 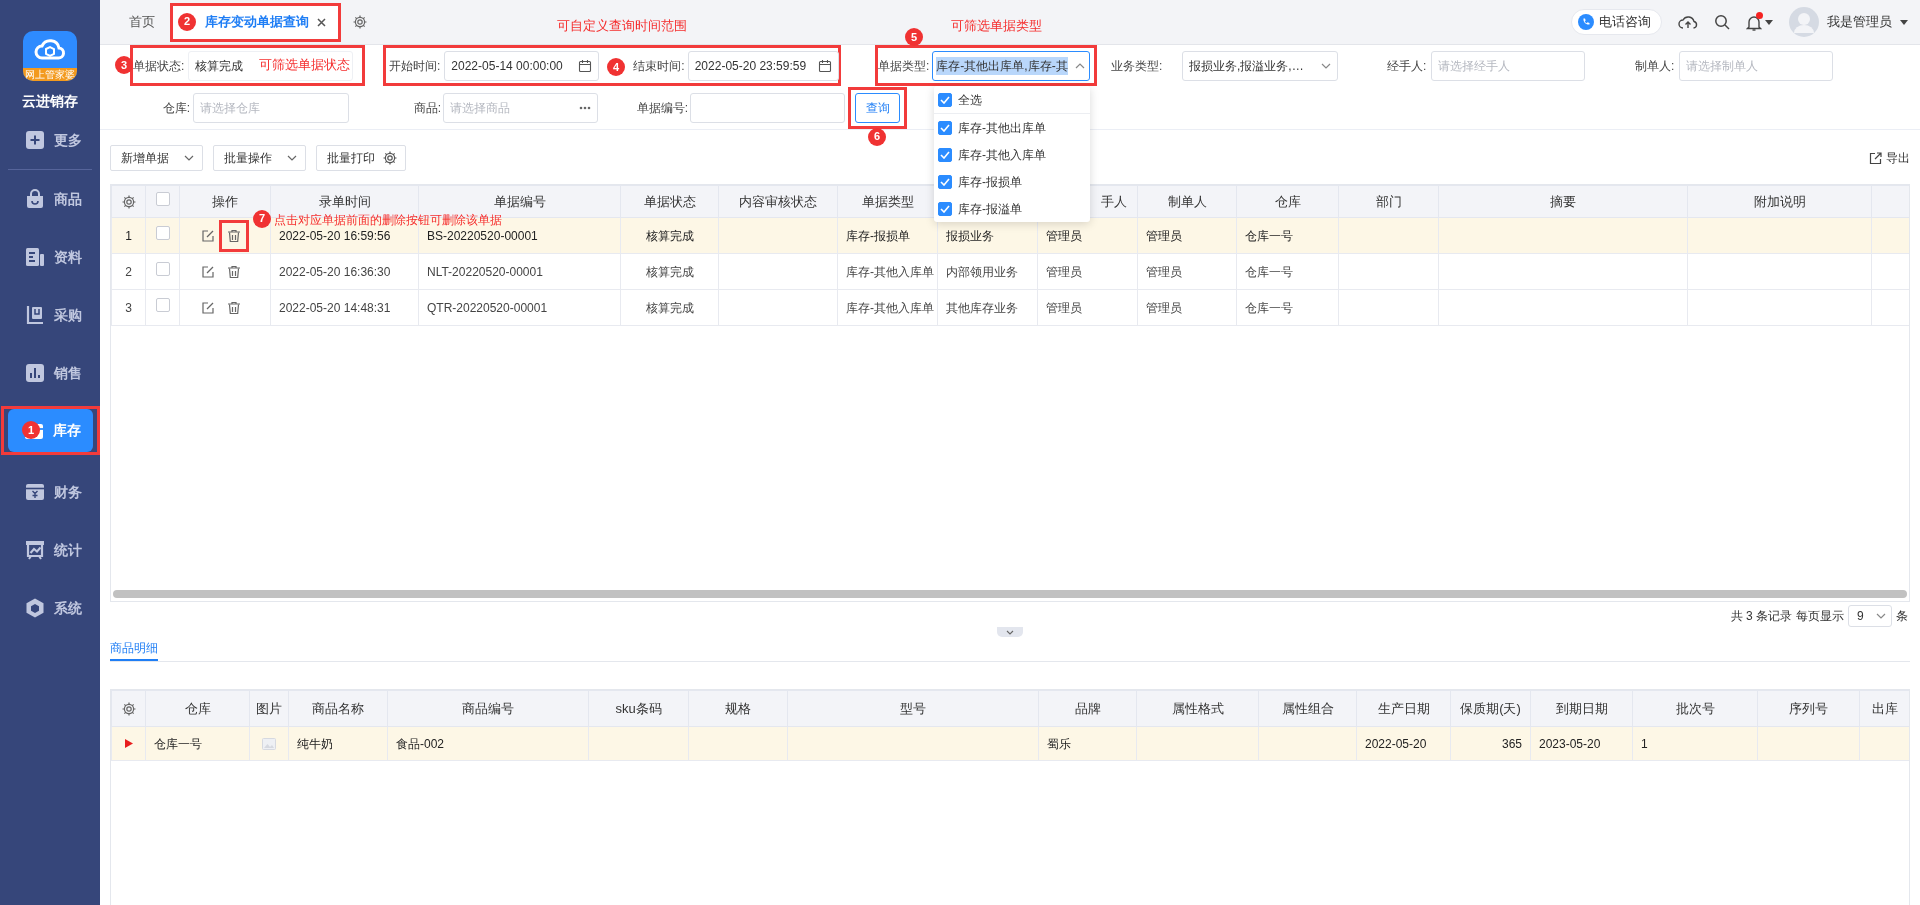 I want to click on table-cell: 2022-05-20 16:36:30, so click(x=344, y=271).